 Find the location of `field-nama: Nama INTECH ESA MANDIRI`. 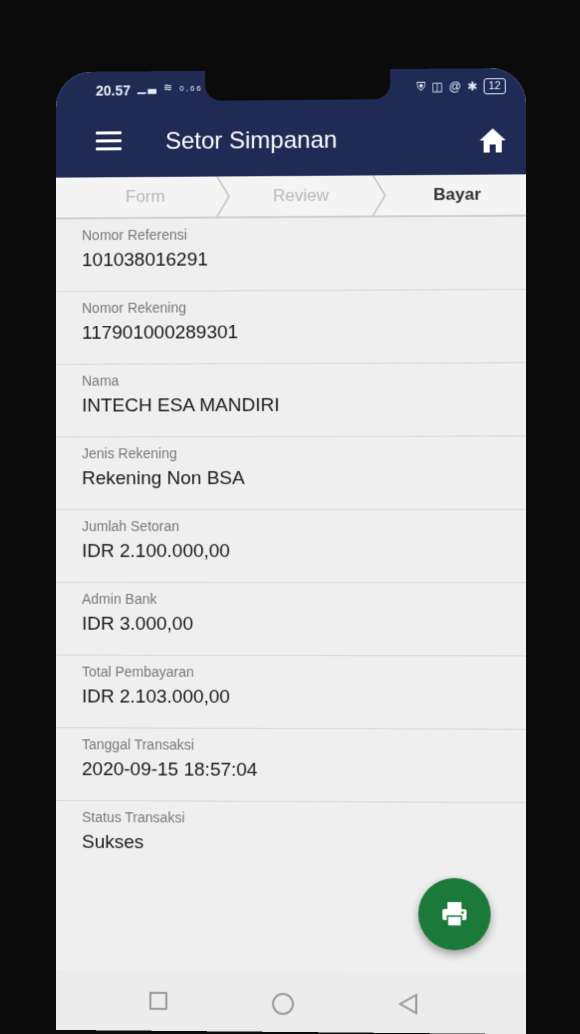

field-nama: Nama INTECH ESA MANDIRI is located at coordinates (291, 400).